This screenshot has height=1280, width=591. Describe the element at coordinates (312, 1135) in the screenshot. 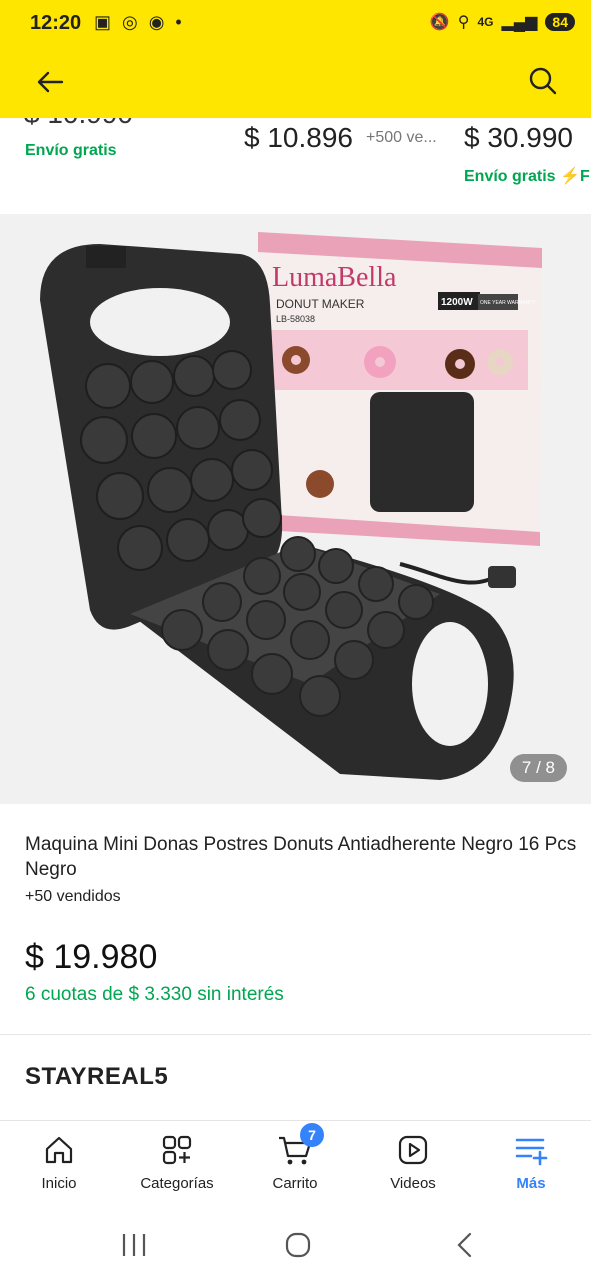

I see `cart-badge: 7` at that location.